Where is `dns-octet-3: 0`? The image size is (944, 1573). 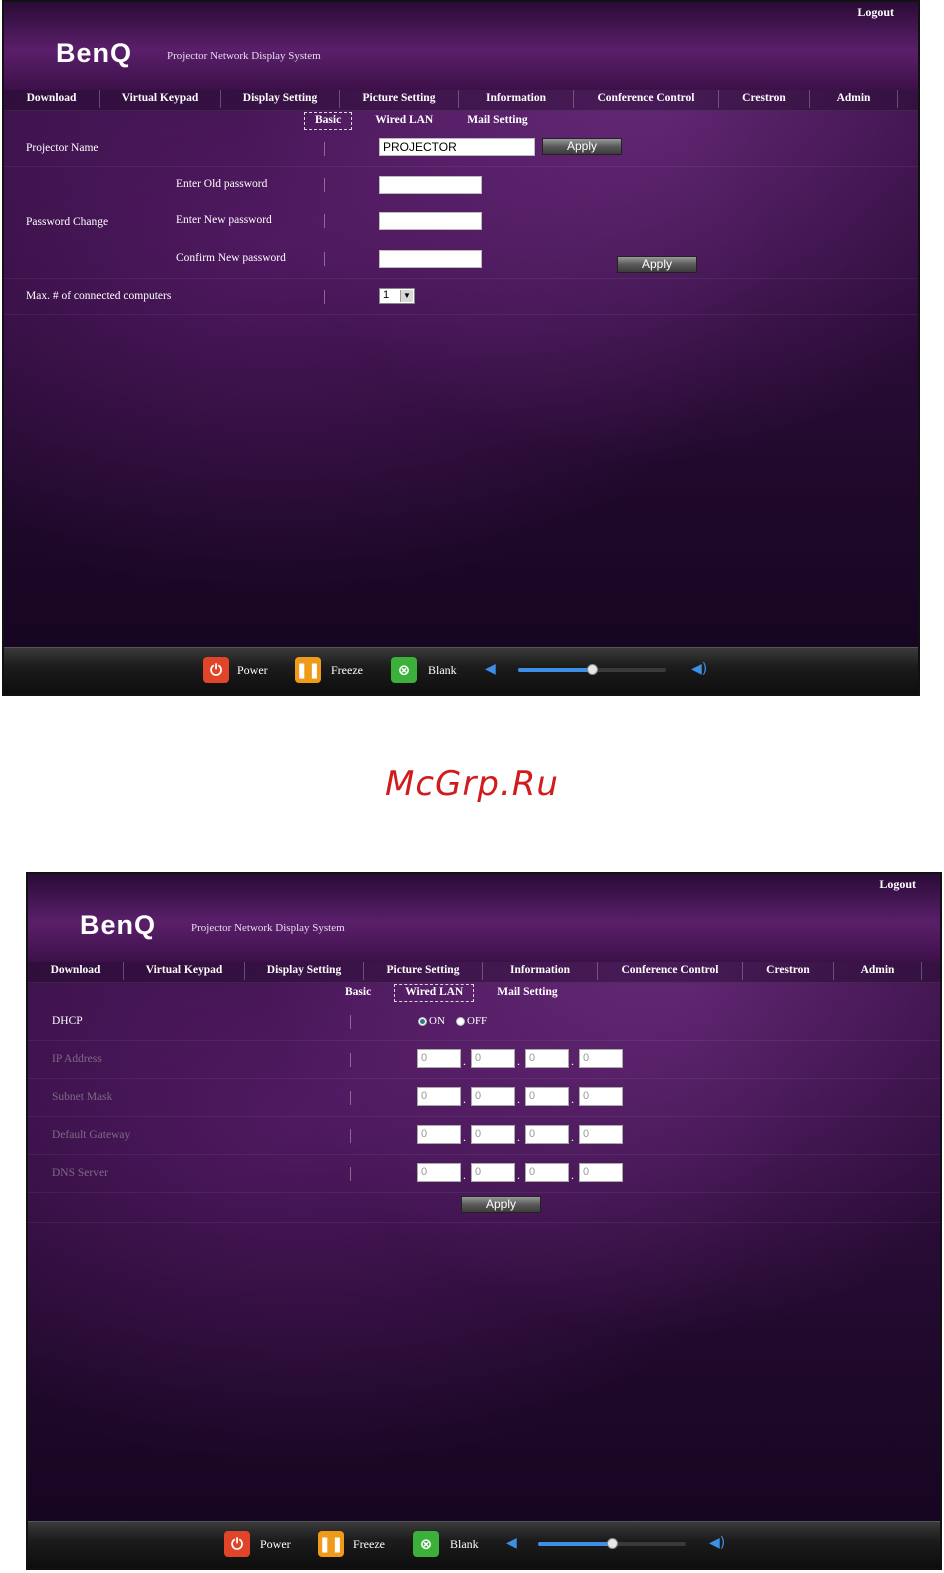 dns-octet-3: 0 is located at coordinates (547, 1172).